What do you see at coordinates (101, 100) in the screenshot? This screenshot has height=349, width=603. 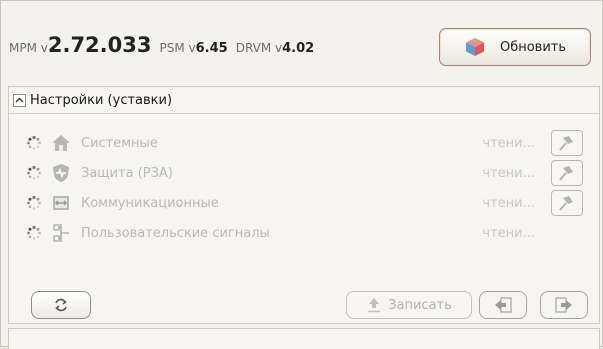 I see `settings-panel-title: Настройки (уставки)` at bounding box center [101, 100].